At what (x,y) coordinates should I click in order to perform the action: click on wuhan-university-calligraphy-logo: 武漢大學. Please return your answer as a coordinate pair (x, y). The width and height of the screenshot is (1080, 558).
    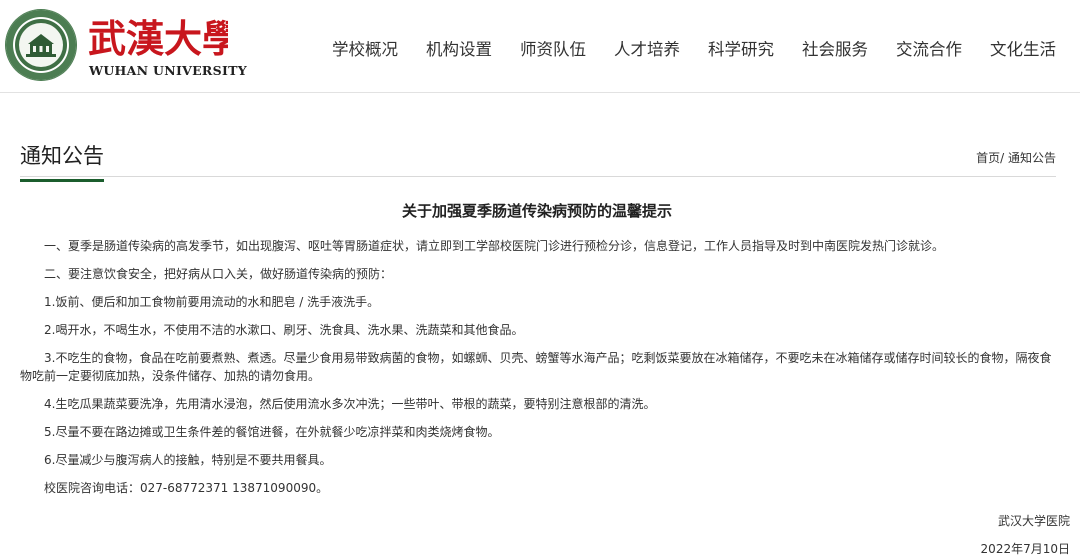
    Looking at the image, I should click on (158, 36).